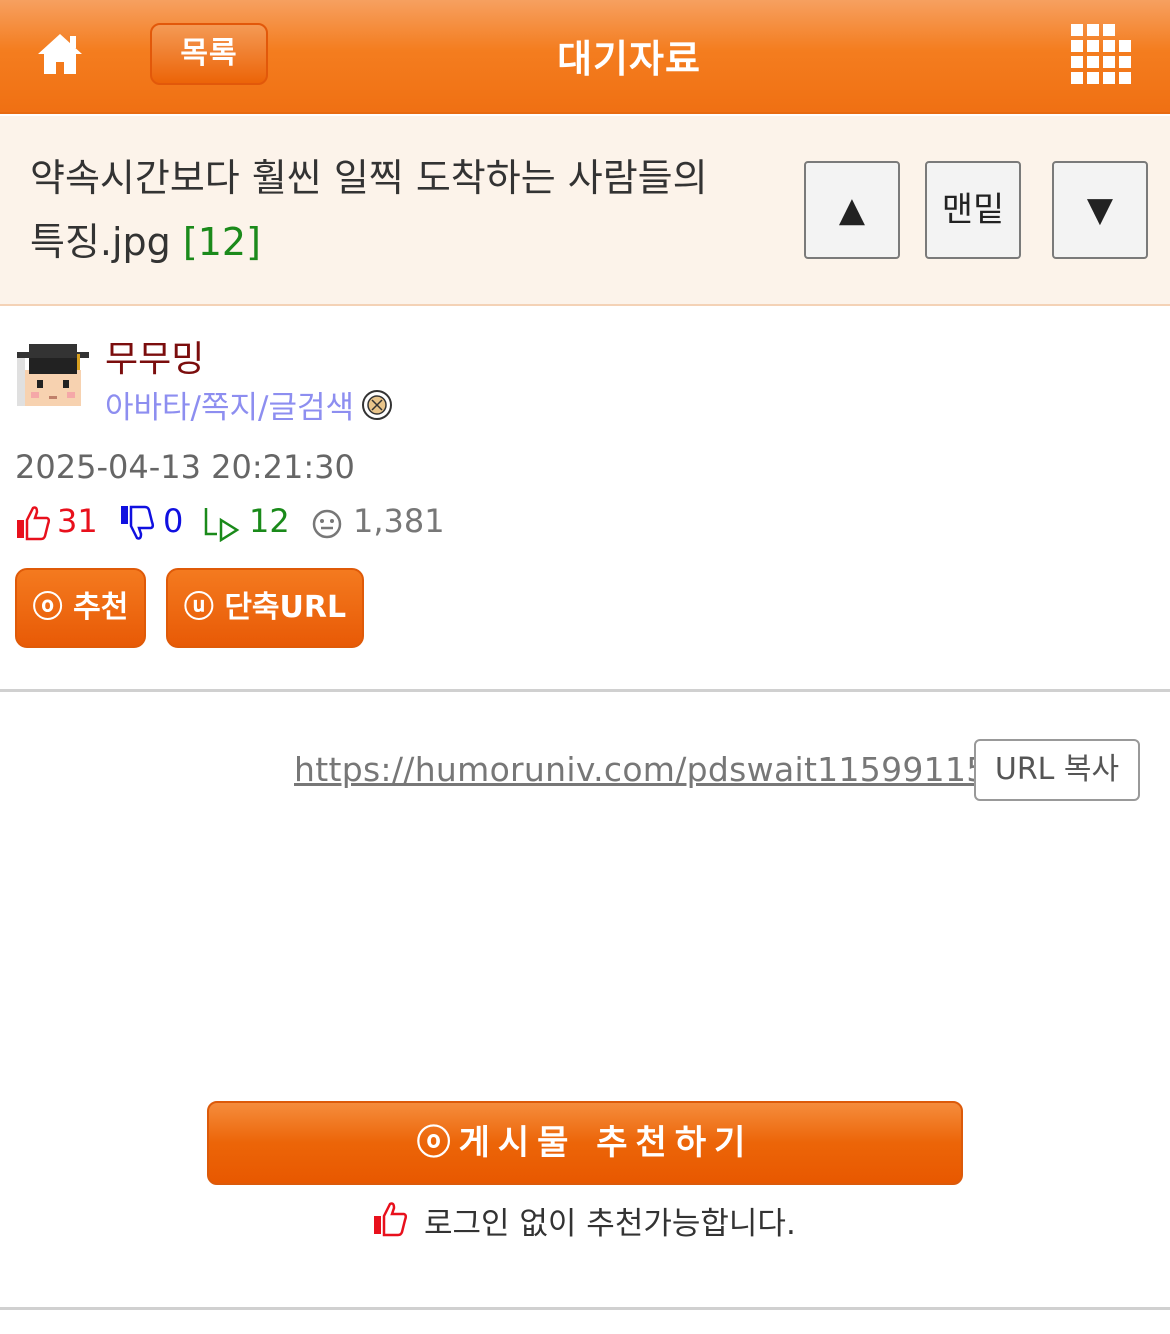 Image resolution: width=1170 pixels, height=1334 pixels. Describe the element at coordinates (80, 608) in the screenshot. I see `recommend-button: ⓞ 추천` at that location.